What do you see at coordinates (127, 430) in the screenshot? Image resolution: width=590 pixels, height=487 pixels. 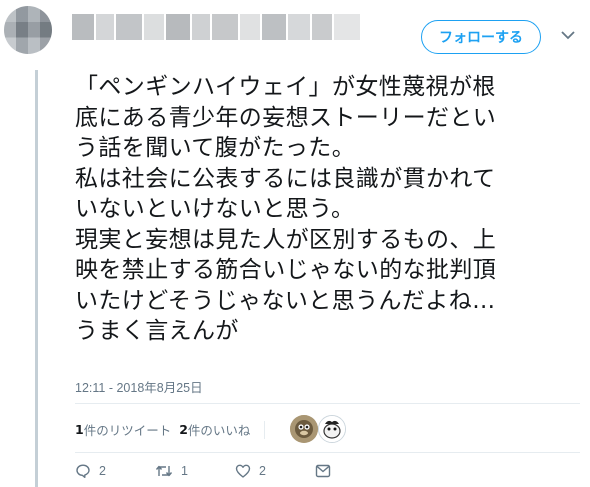 I see `retweet-stat-label: 件のリツイート` at bounding box center [127, 430].